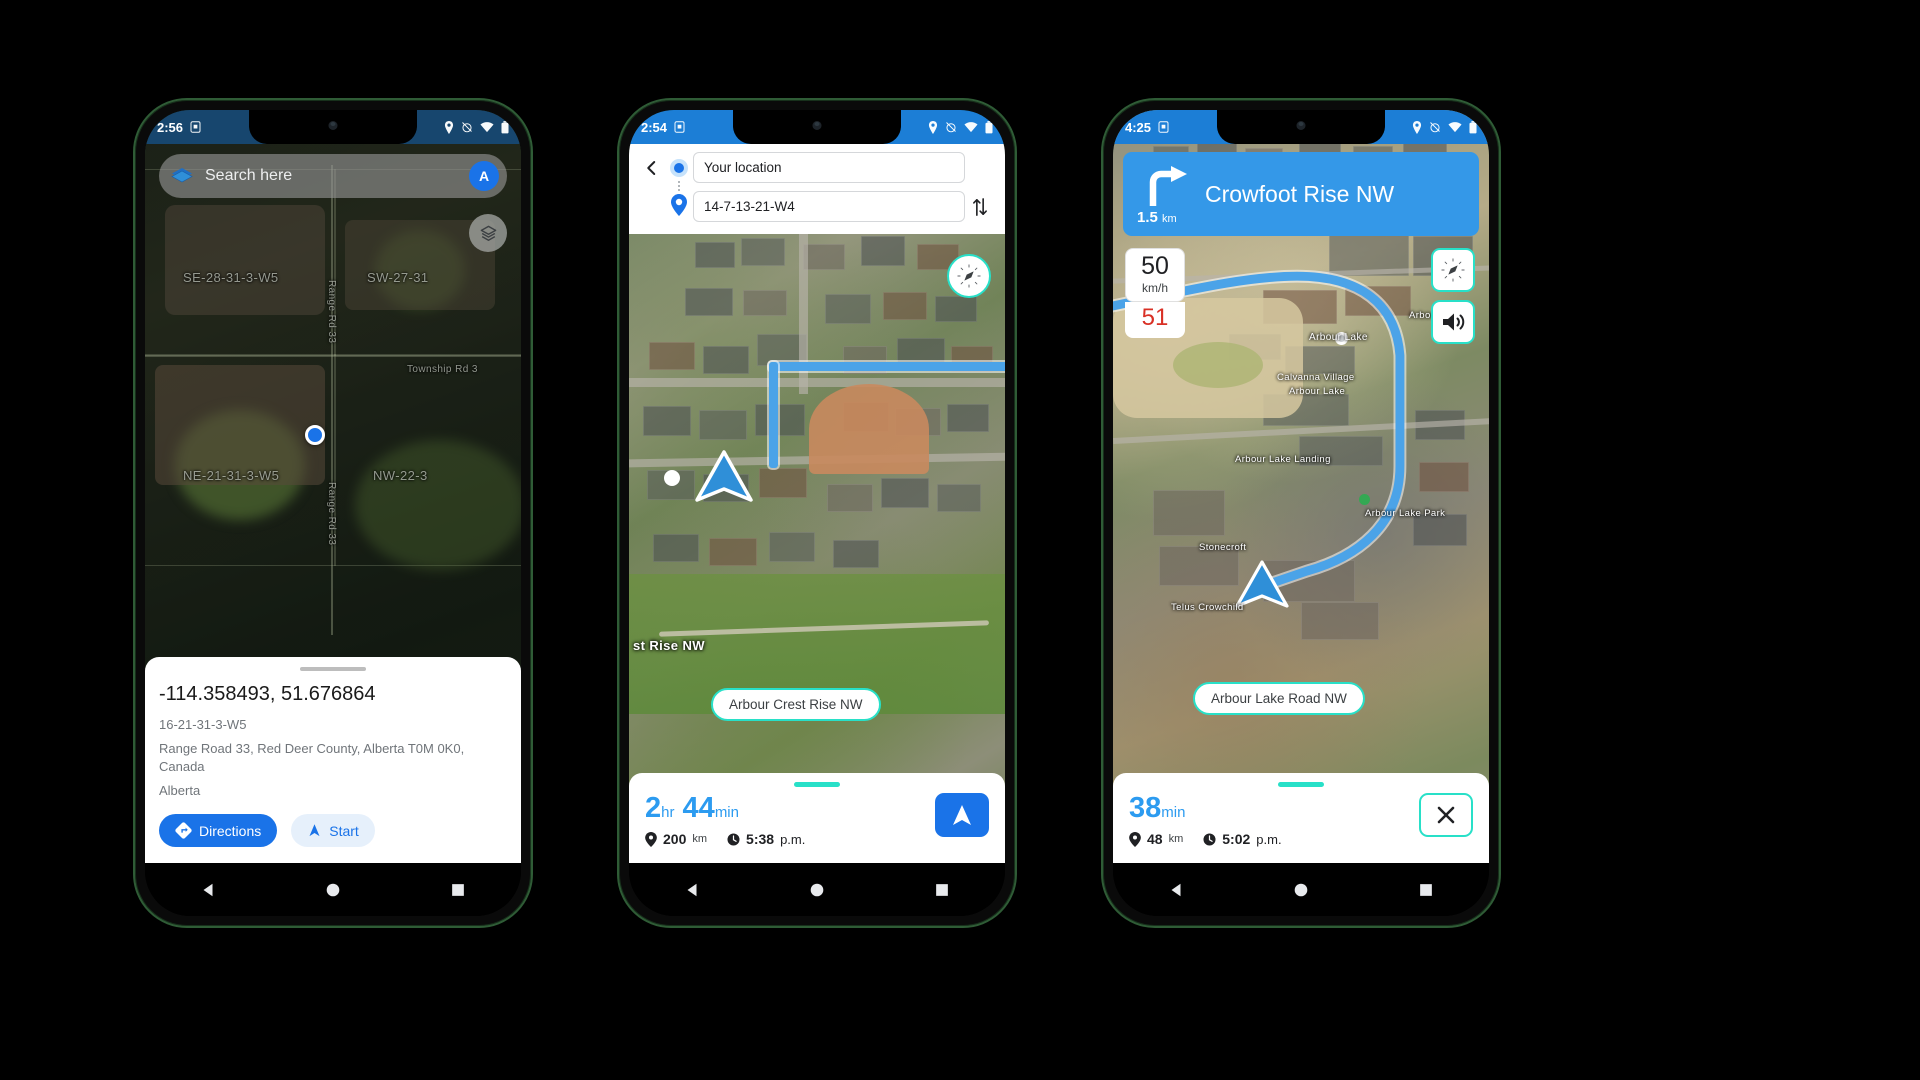 This screenshot has width=1920, height=1080. I want to click on origin-dot-icon, so click(679, 167).